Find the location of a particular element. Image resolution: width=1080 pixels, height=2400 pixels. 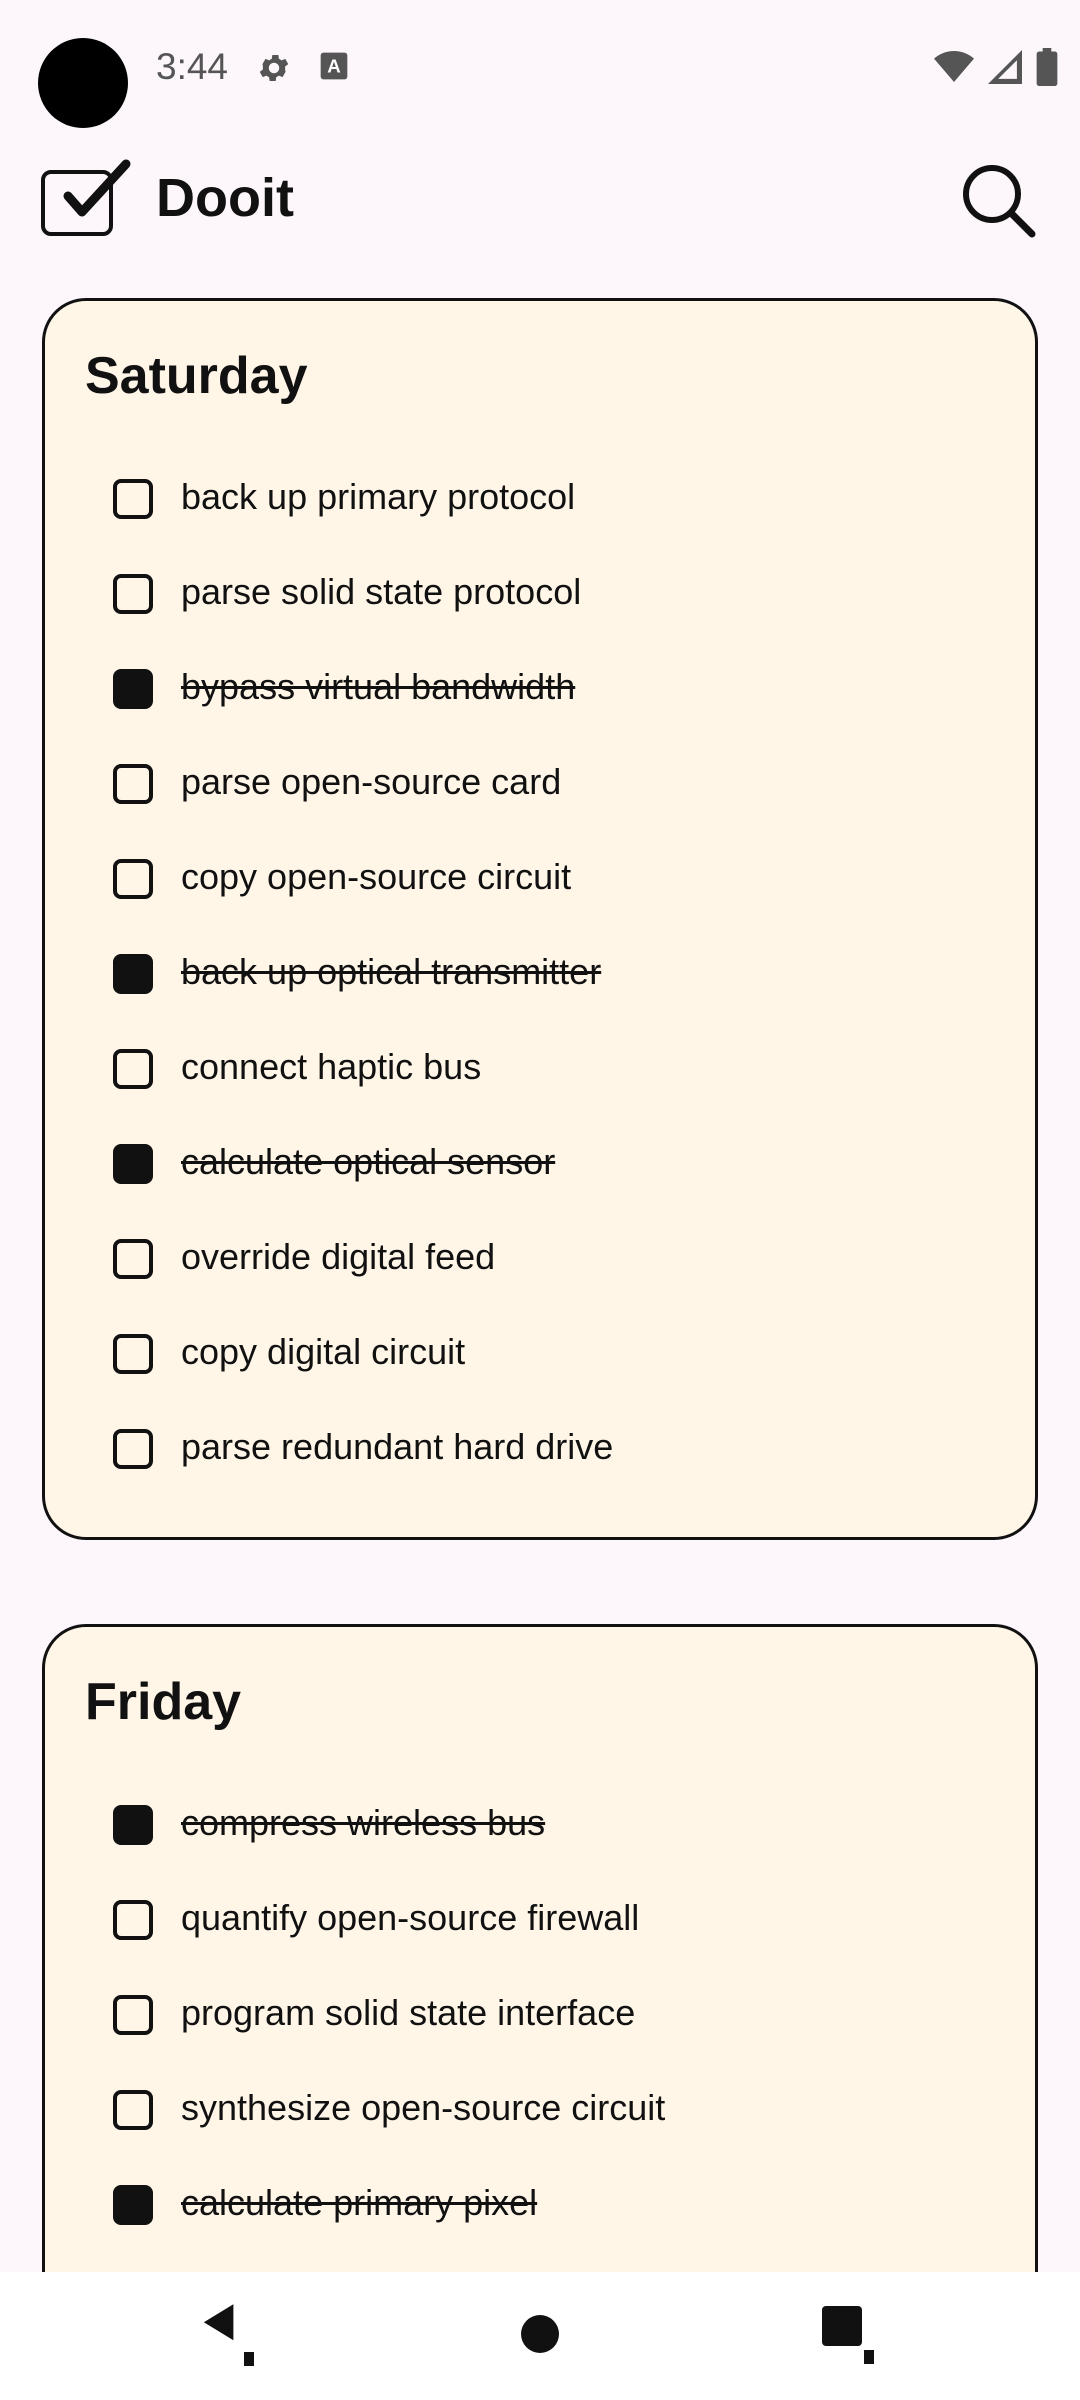

task-item: copy digital circuit is located at coordinates (540, 1353).